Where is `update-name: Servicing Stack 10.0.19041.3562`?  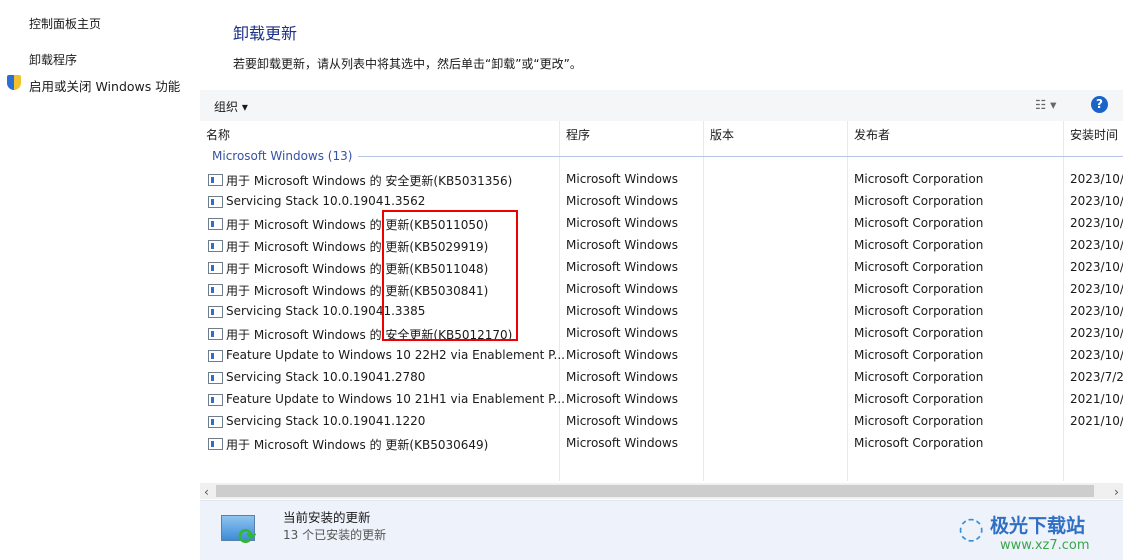 update-name: Servicing Stack 10.0.19041.3562 is located at coordinates (326, 201).